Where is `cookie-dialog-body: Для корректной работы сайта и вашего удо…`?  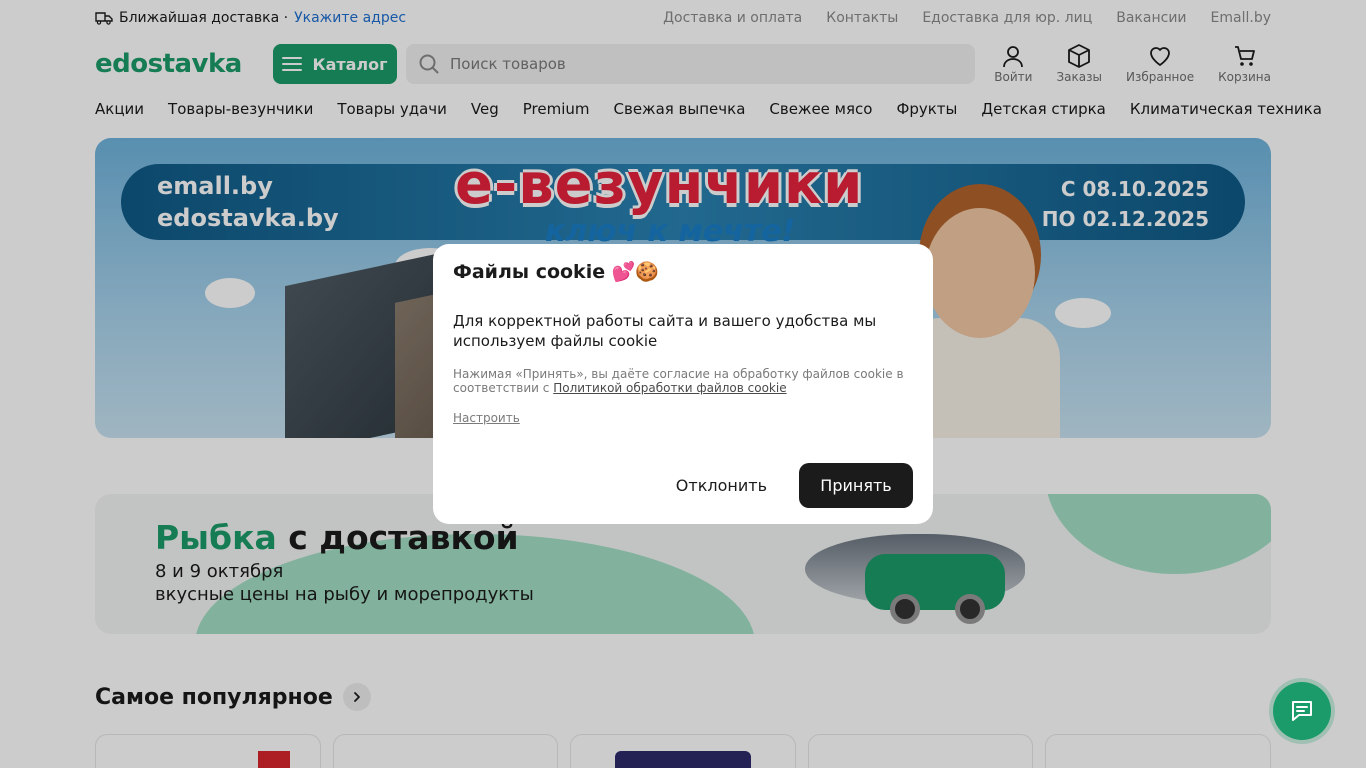
cookie-dialog-body: Для корректной работы сайта и вашего удо… is located at coordinates (665, 331).